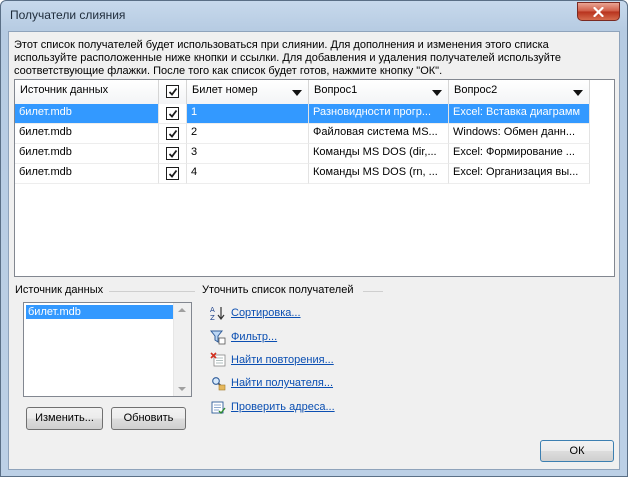 This screenshot has width=628, height=477. Describe the element at coordinates (519, 114) in the screenshot. I see `cell-question2: Excel: Вставка диаграмм` at that location.